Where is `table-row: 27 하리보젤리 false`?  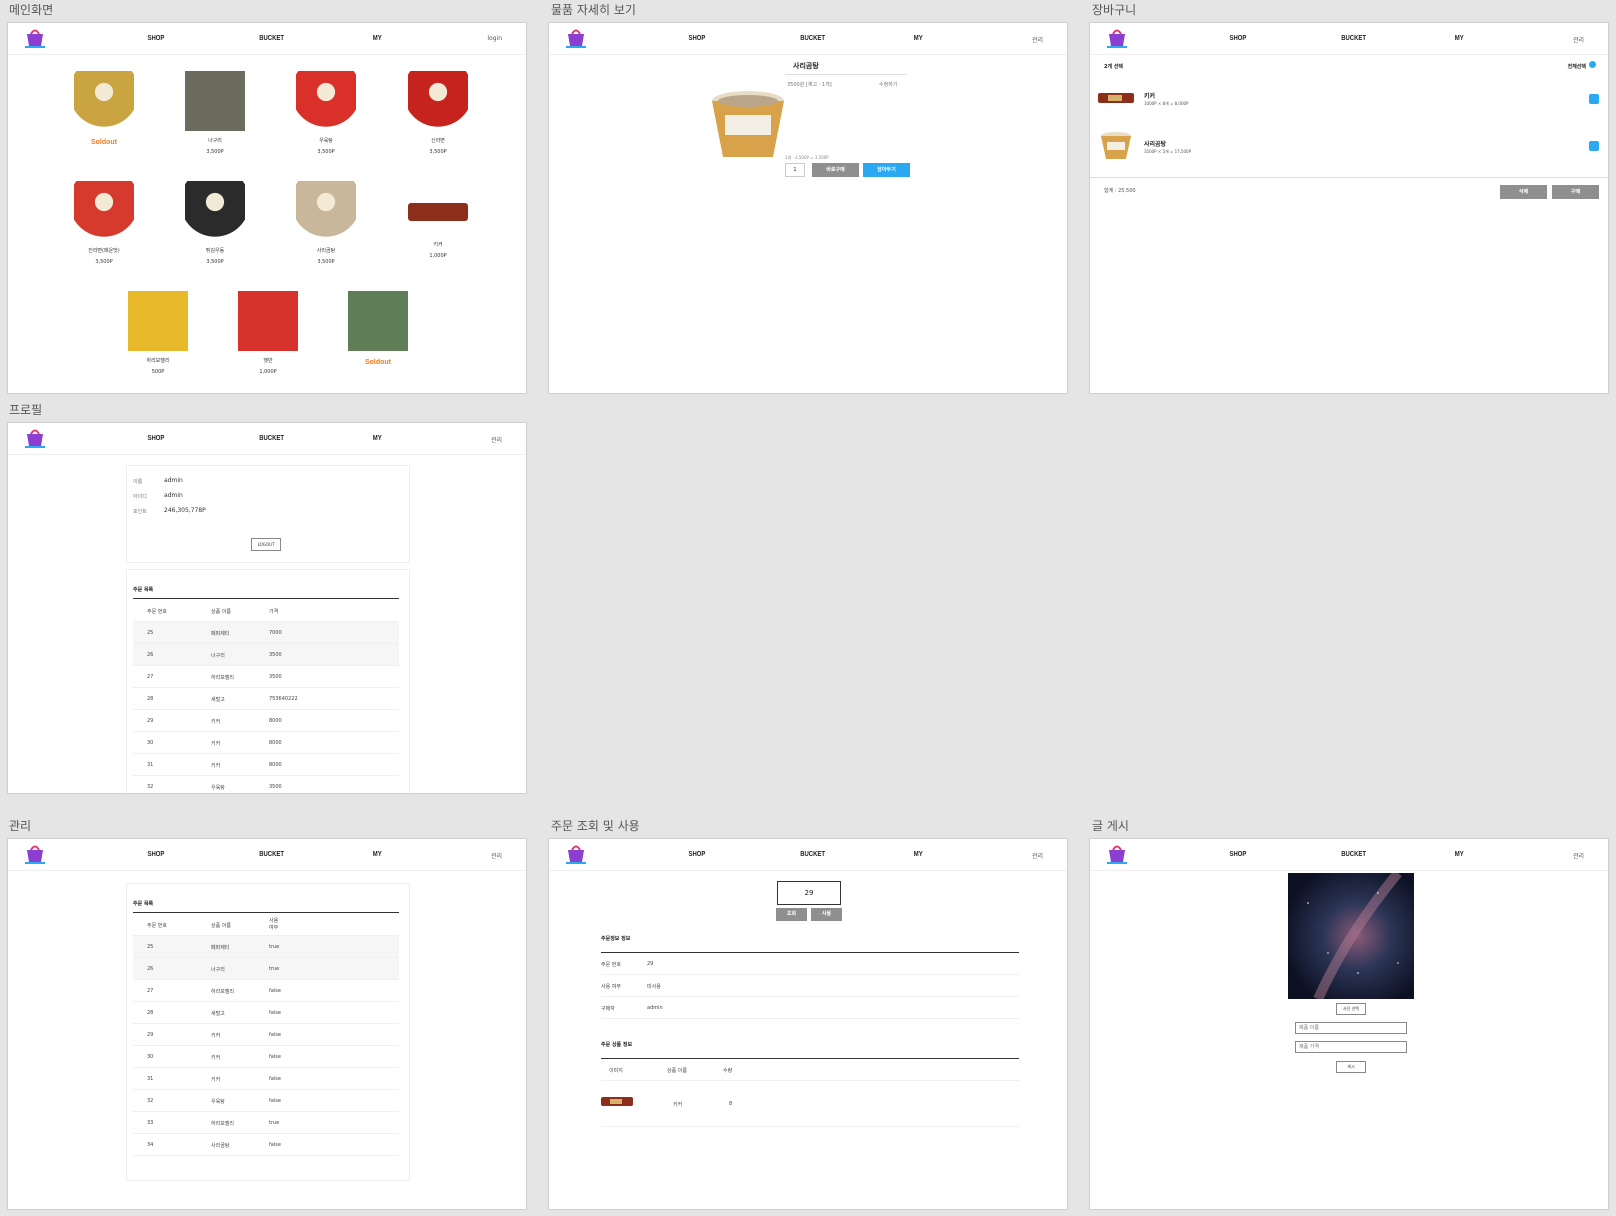
table-row: 27 하리보젤리 false is located at coordinates (266, 991).